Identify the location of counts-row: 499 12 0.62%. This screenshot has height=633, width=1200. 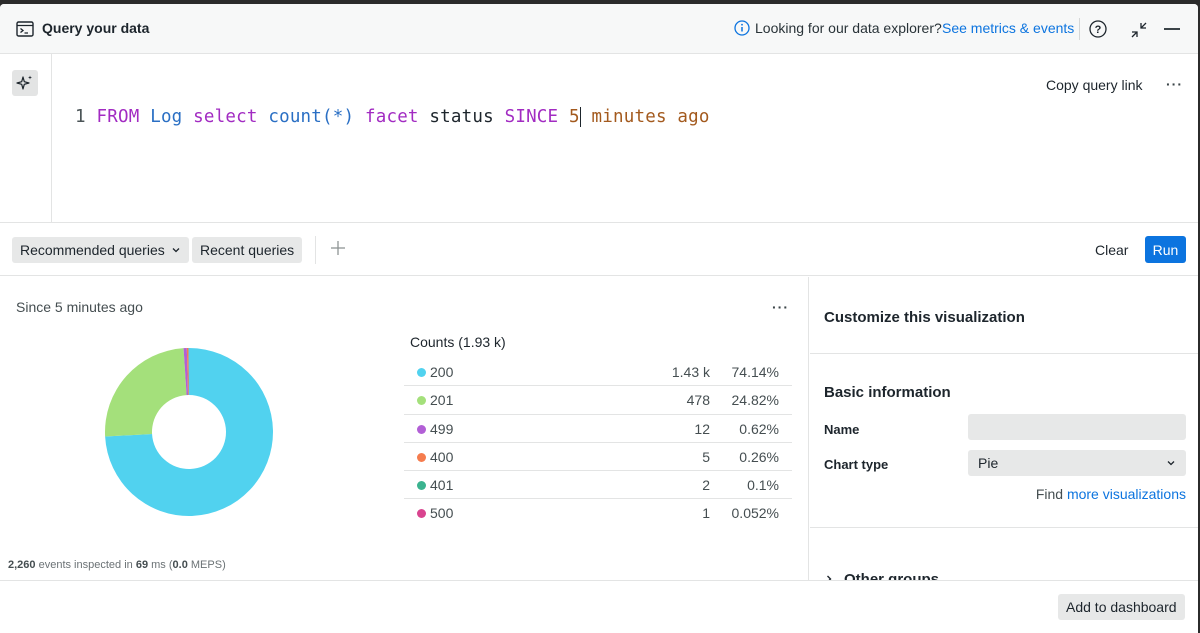
(598, 429).